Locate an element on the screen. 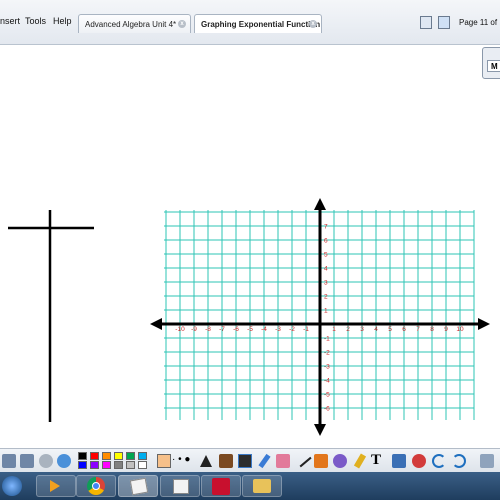 This screenshot has height=500, width=500. y-tick-label: -3 is located at coordinates (327, 367).